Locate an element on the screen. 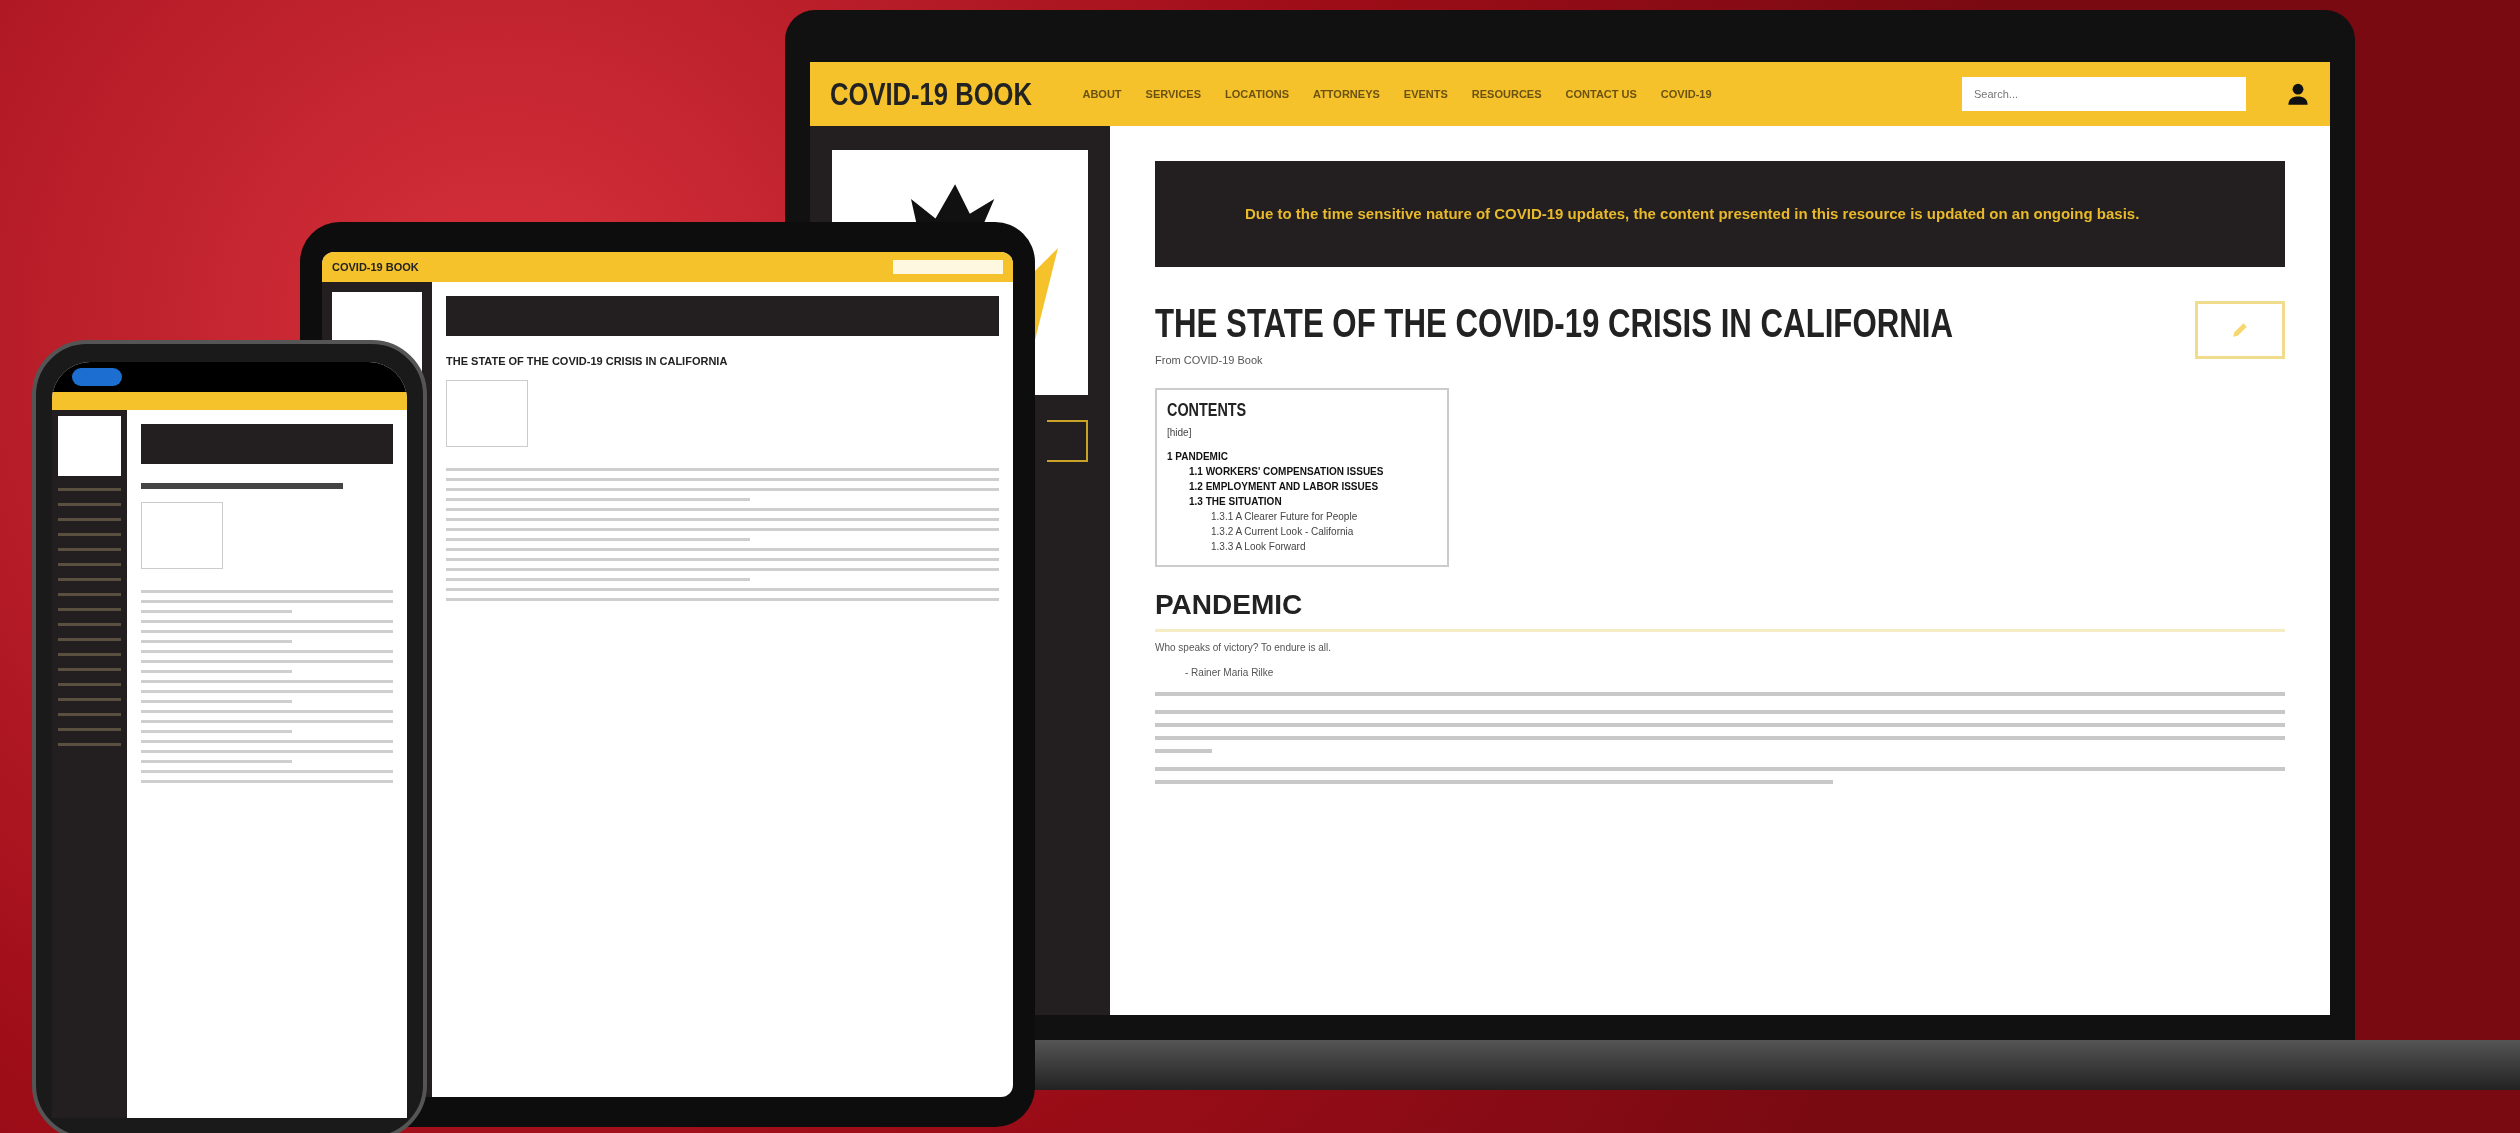 Image resolution: width=2520 pixels, height=1133 pixels. contents-link: 1.1 WORKERS' COMPENSATION ISSUES is located at coordinates (1286, 471).